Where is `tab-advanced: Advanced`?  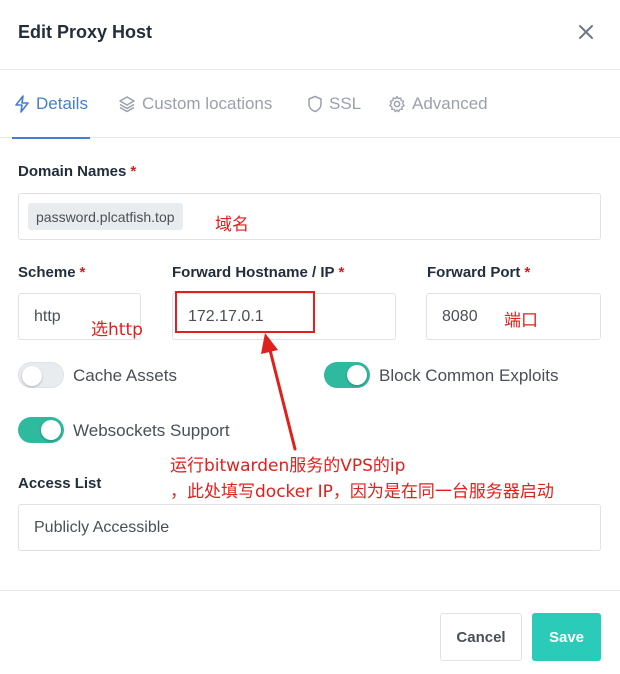 tab-advanced: Advanced is located at coordinates (438, 104).